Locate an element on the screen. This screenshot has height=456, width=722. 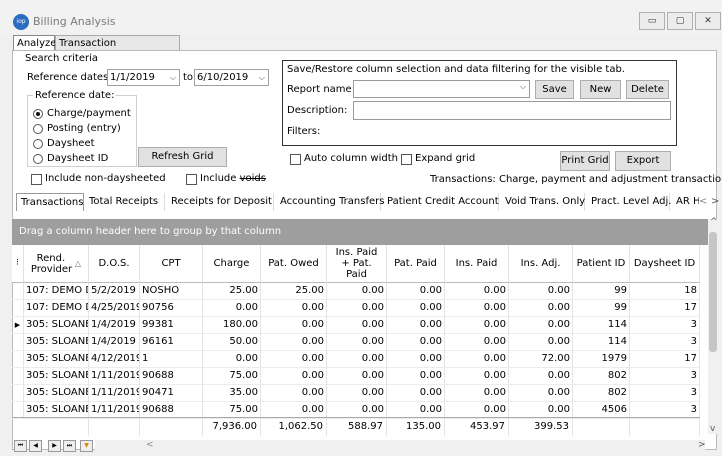
table-cell: 75.00 is located at coordinates (232, 376).